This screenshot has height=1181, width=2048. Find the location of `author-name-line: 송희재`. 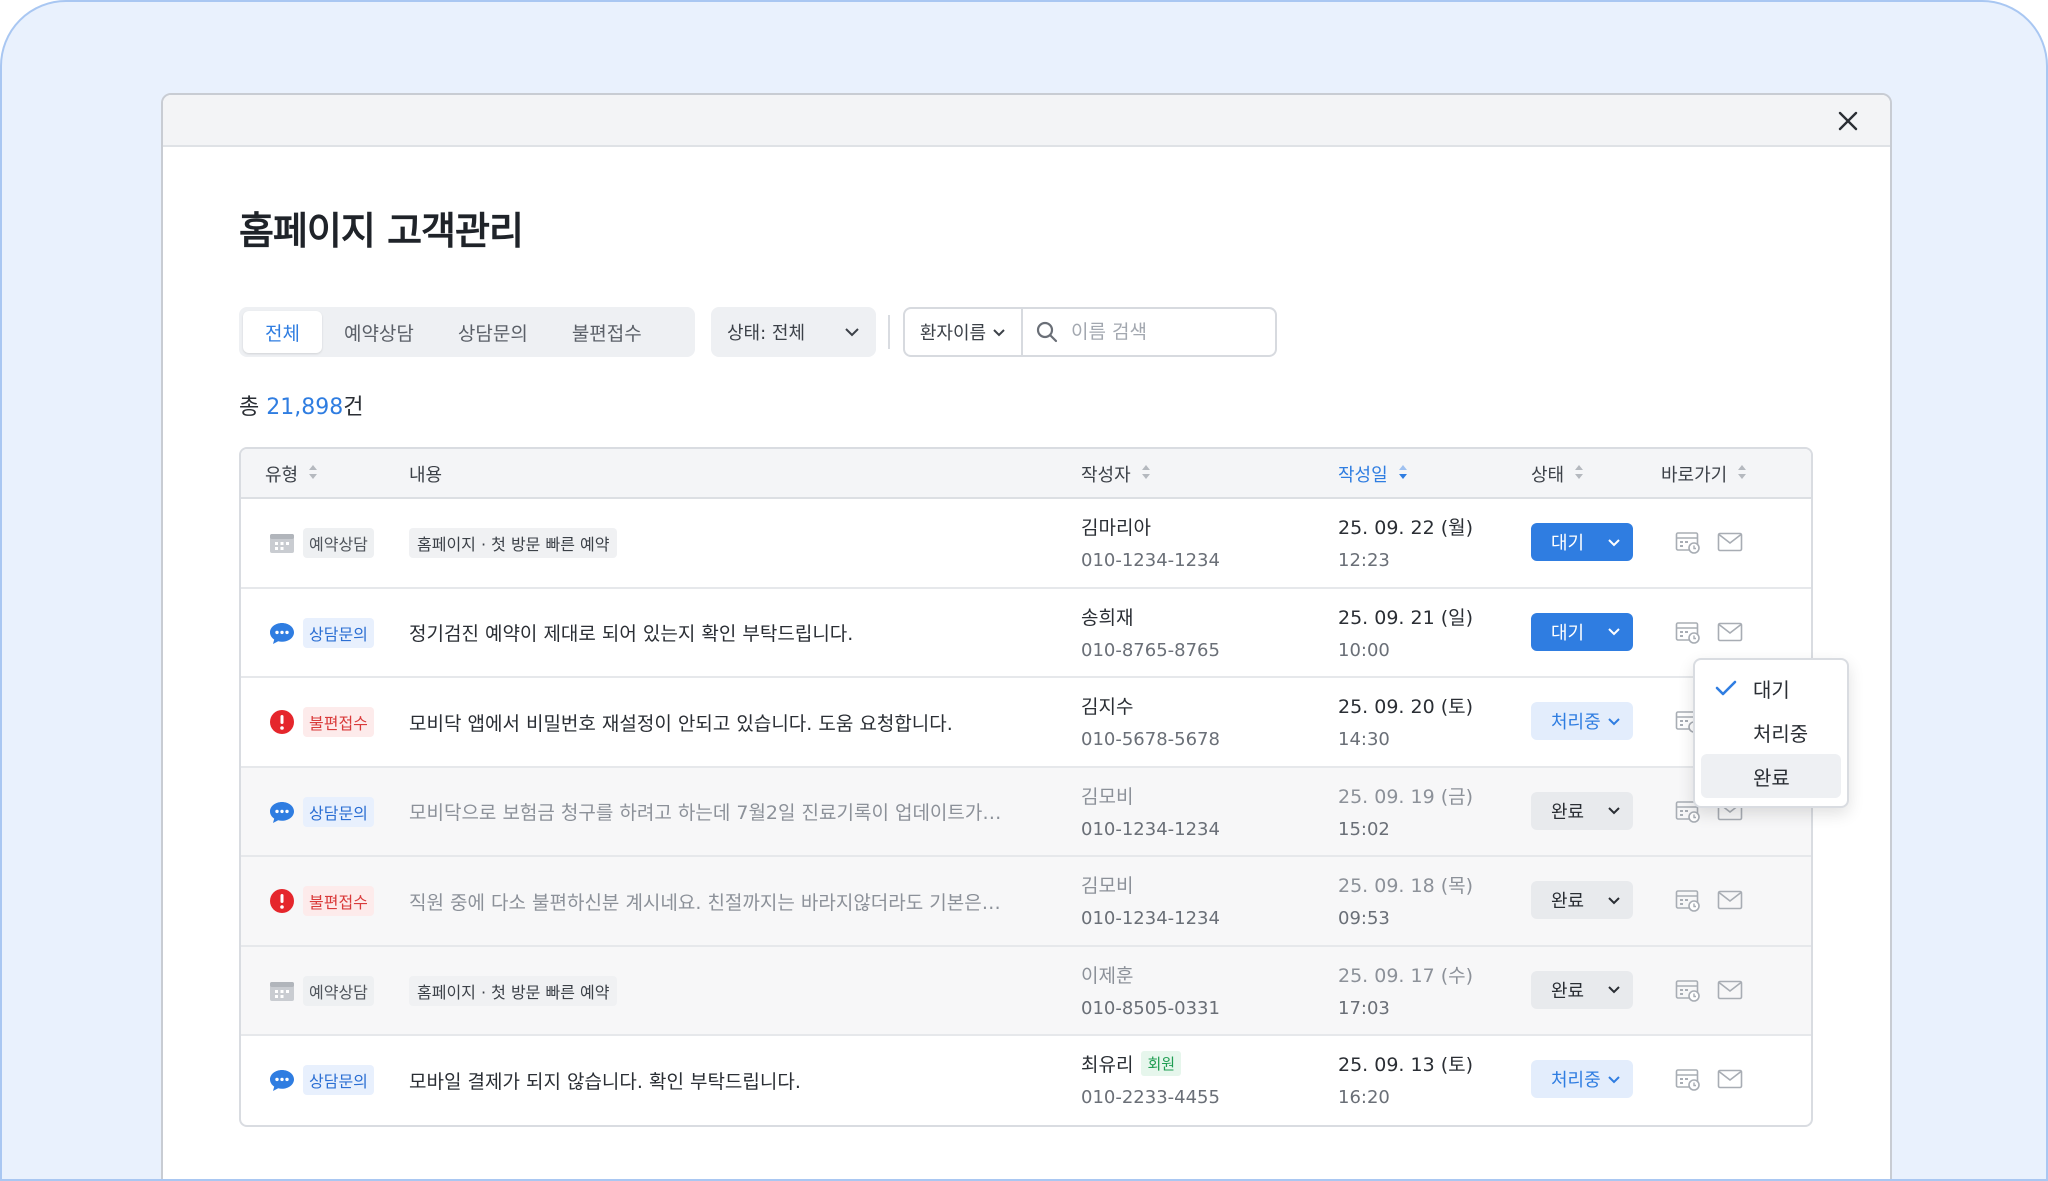

author-name-line: 송희재 is located at coordinates (1107, 616).